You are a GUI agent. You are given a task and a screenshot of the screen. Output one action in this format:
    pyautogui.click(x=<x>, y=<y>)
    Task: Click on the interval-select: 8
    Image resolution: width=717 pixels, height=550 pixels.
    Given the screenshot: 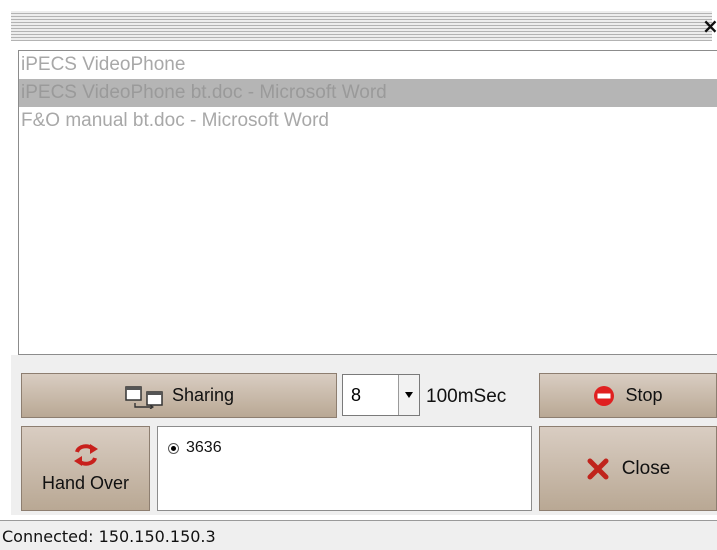 What is the action you would take?
    pyautogui.click(x=381, y=395)
    